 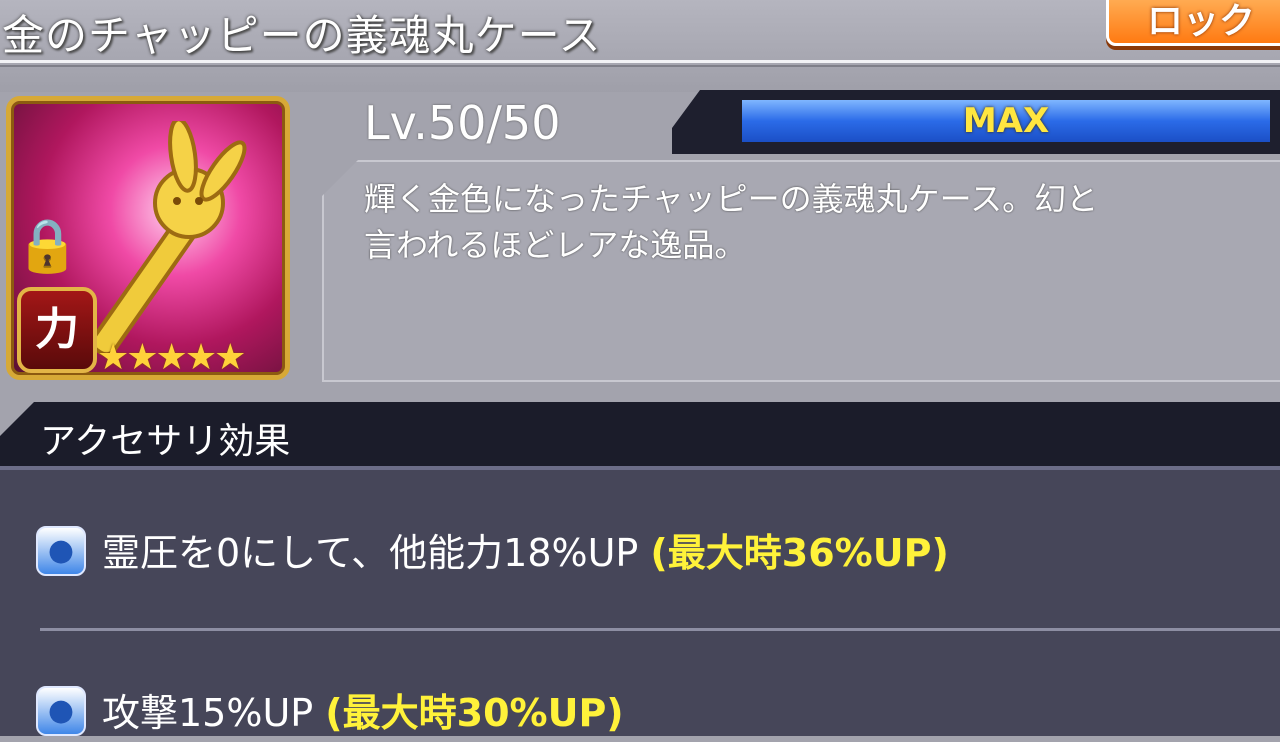 I want to click on item-title: 金のチャッピーの義魂丸ケース, so click(x=302, y=35).